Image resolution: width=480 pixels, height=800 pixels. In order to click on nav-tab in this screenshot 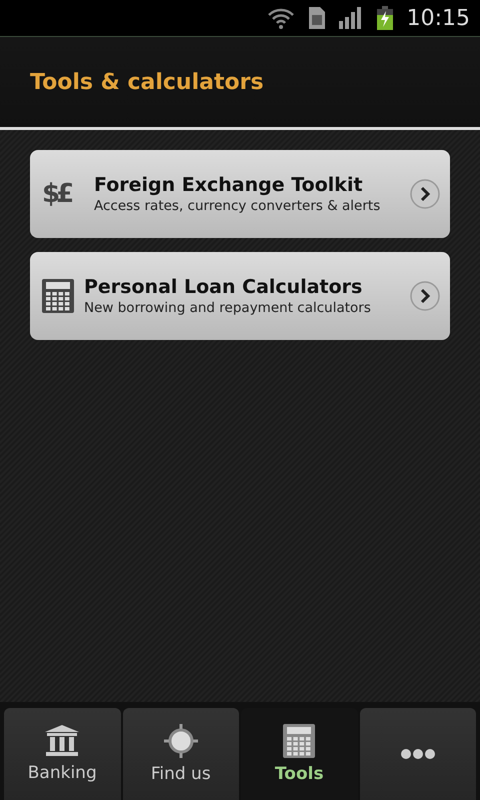, I will do `click(418, 754)`.